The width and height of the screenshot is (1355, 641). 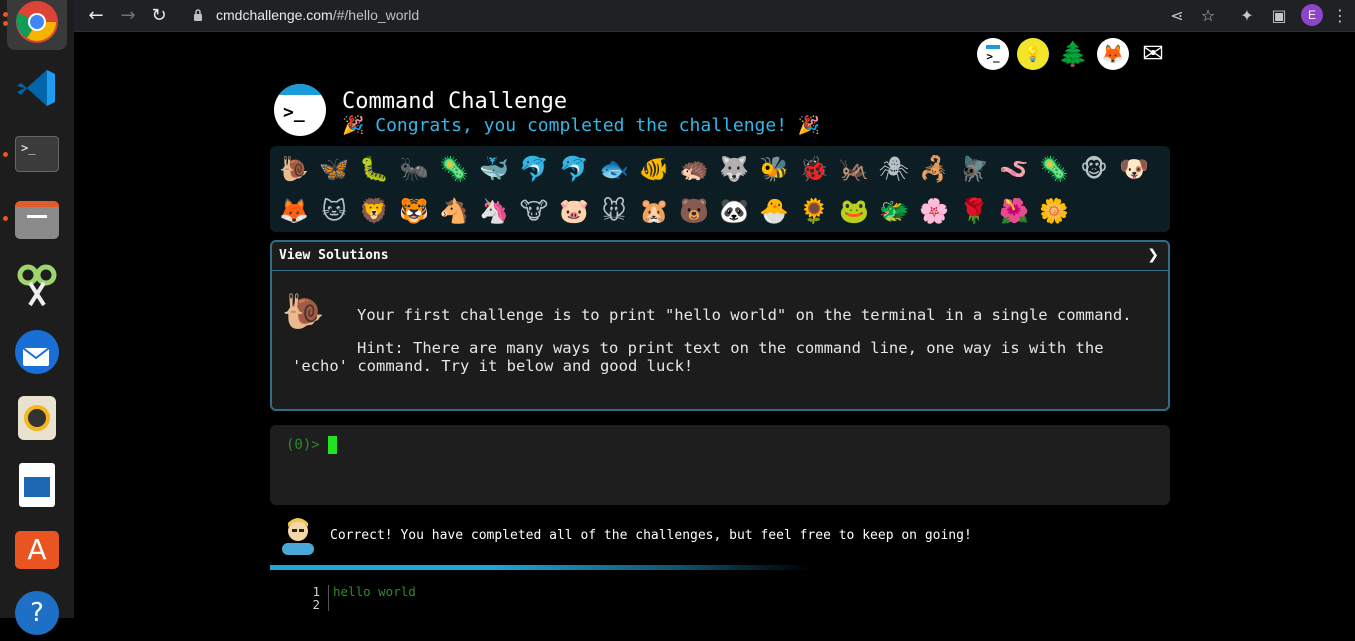 I want to click on challenge-badge-icon: 🦔, so click(x=694, y=169).